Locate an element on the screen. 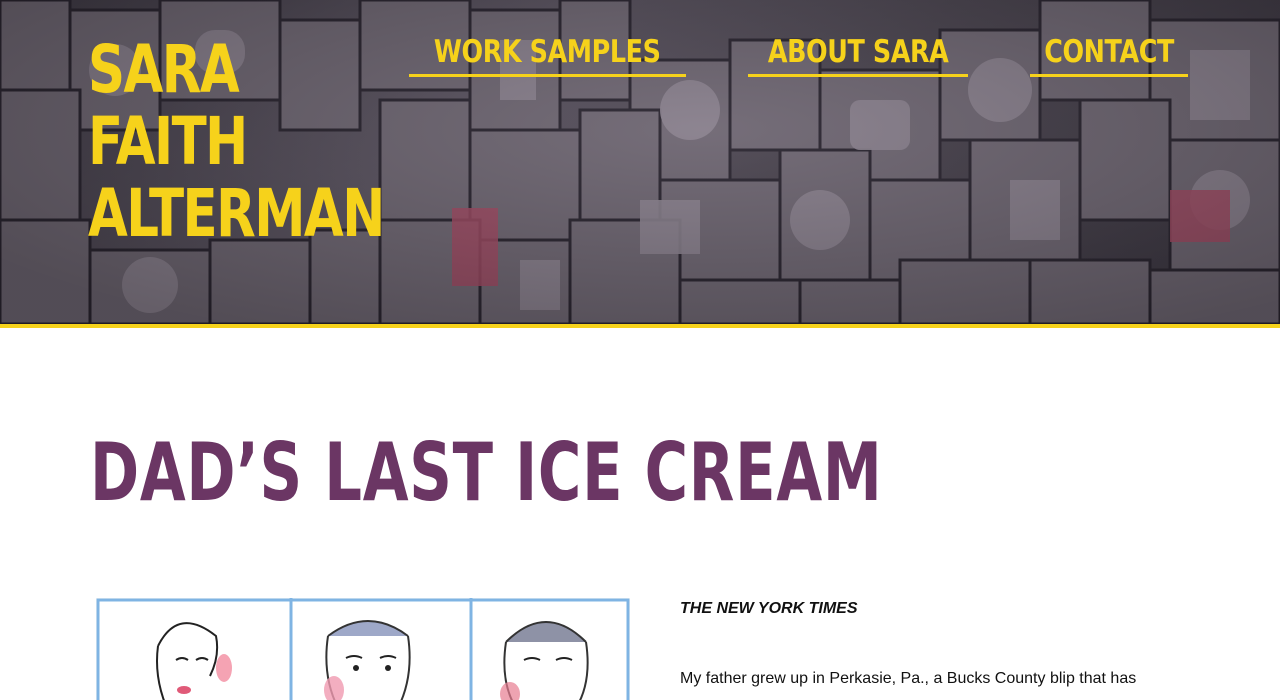 The height and width of the screenshot is (700, 1280). nav-contact-label: CONTACT is located at coordinates (1109, 52).